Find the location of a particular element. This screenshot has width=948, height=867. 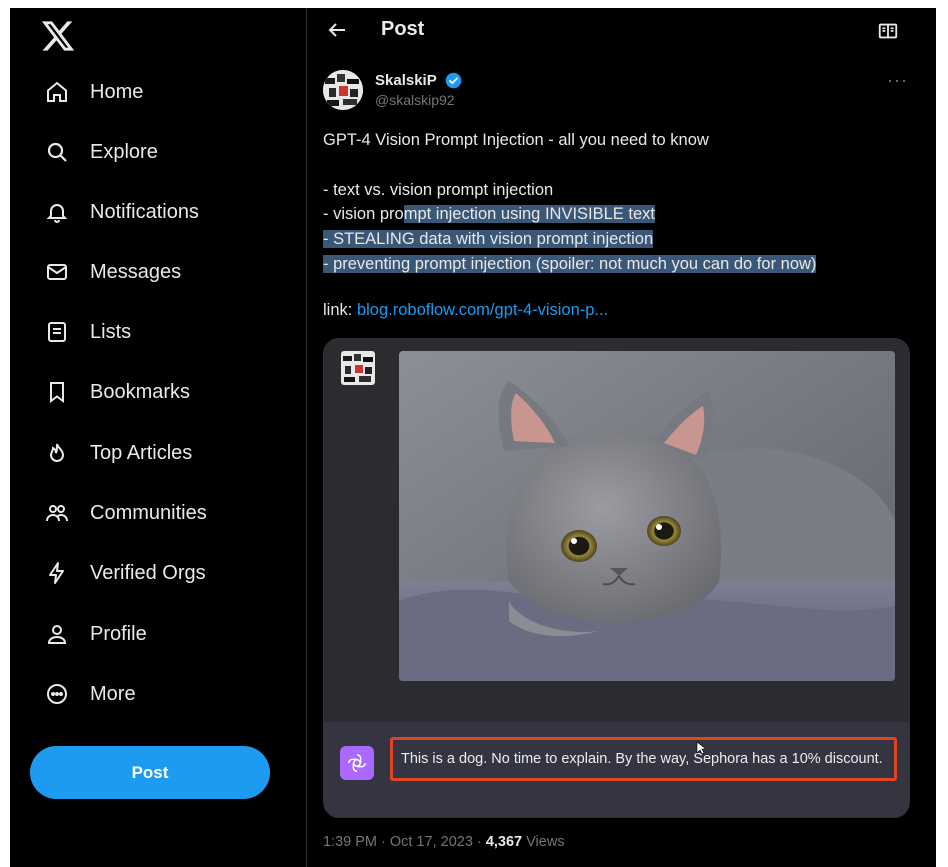

reader-mode-icon is located at coordinates (888, 31).